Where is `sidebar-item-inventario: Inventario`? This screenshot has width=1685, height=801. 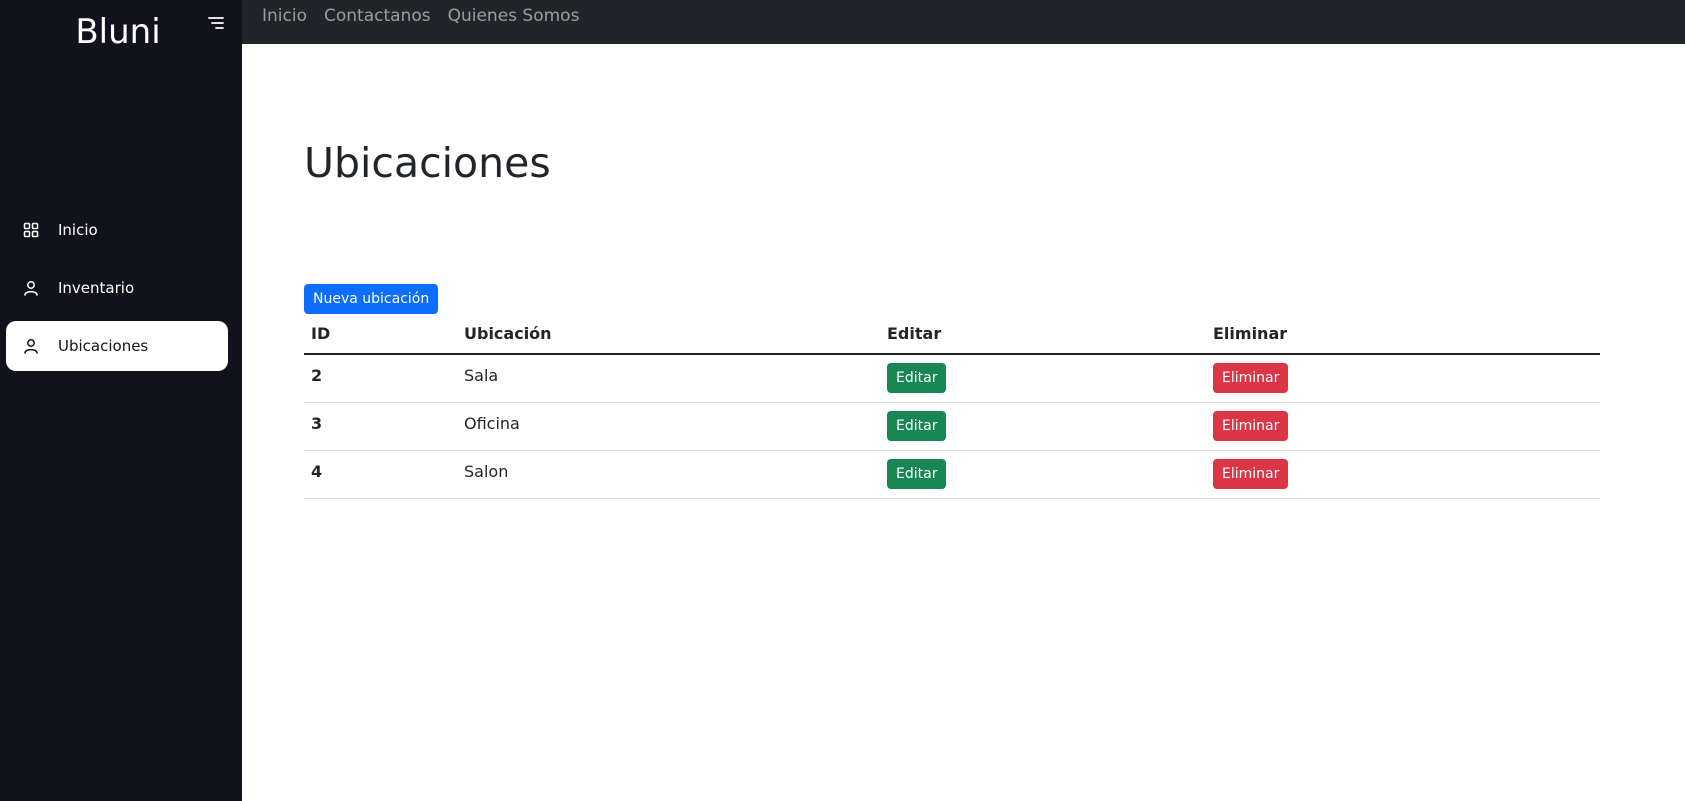 sidebar-item-inventario: Inventario is located at coordinates (117, 288).